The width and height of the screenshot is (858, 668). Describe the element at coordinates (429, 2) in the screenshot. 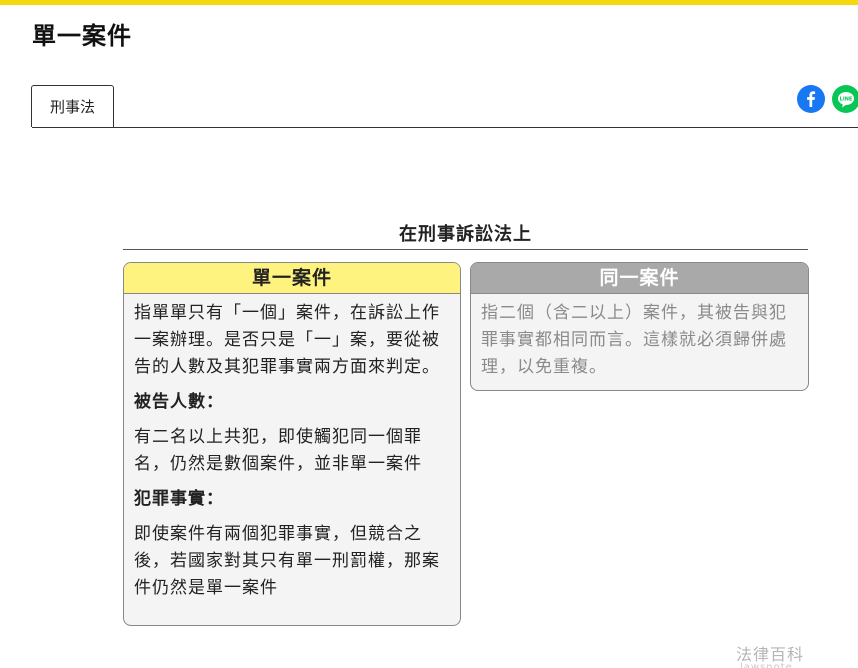

I see `top-accent-bar` at that location.